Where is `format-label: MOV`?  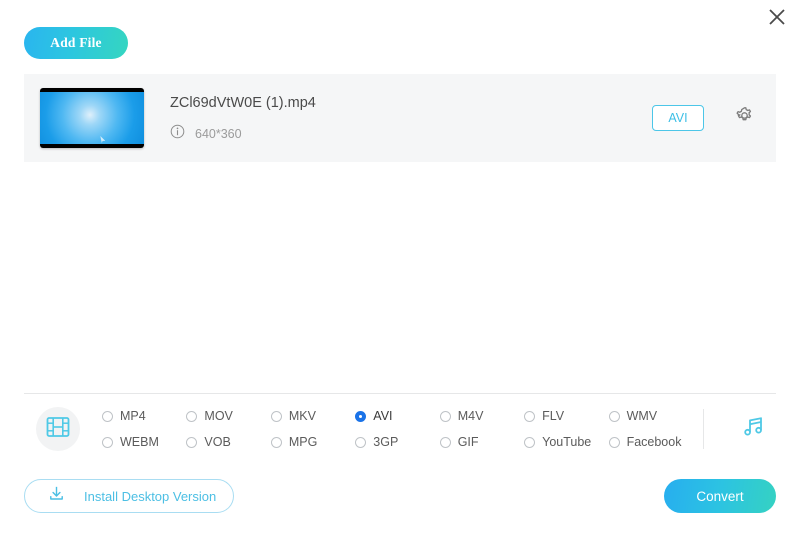
format-label: MOV is located at coordinates (218, 416).